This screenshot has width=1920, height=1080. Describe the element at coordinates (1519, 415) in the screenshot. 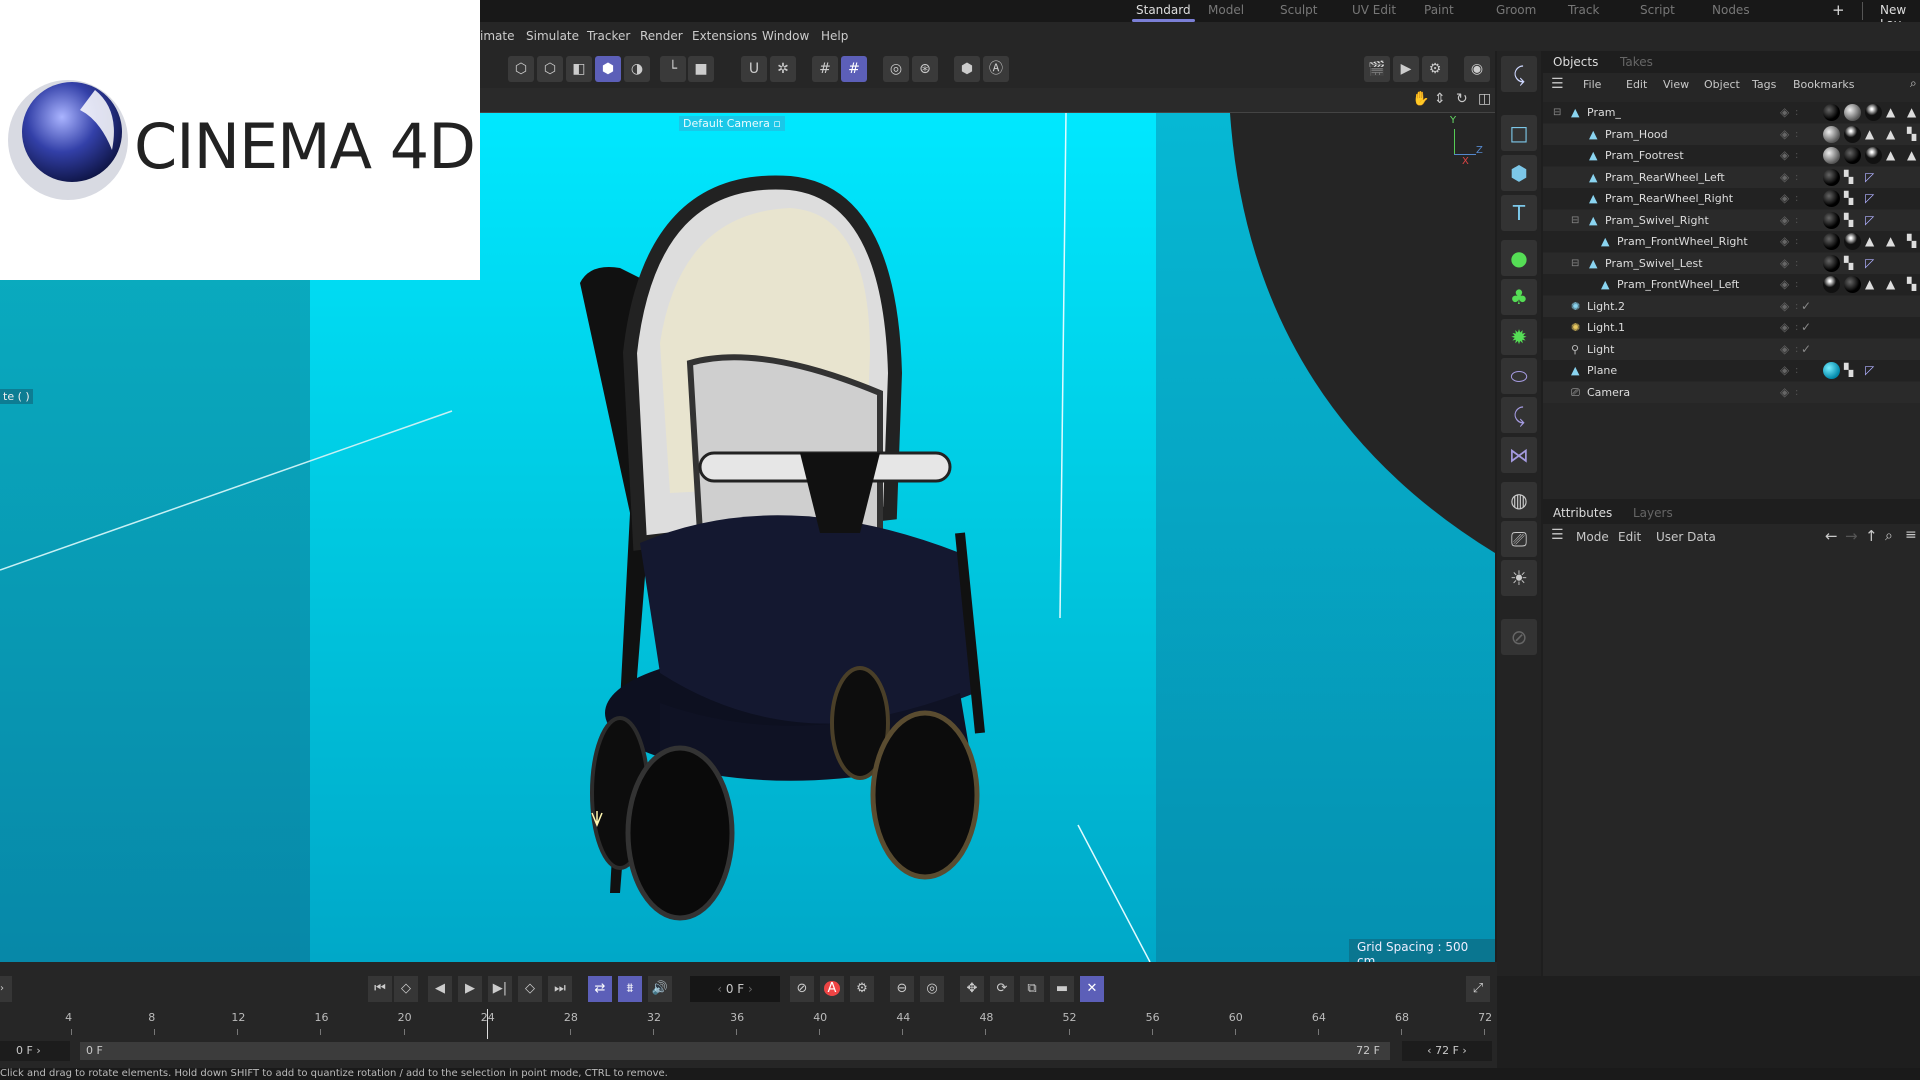

I see `field-tool: ⤹` at that location.